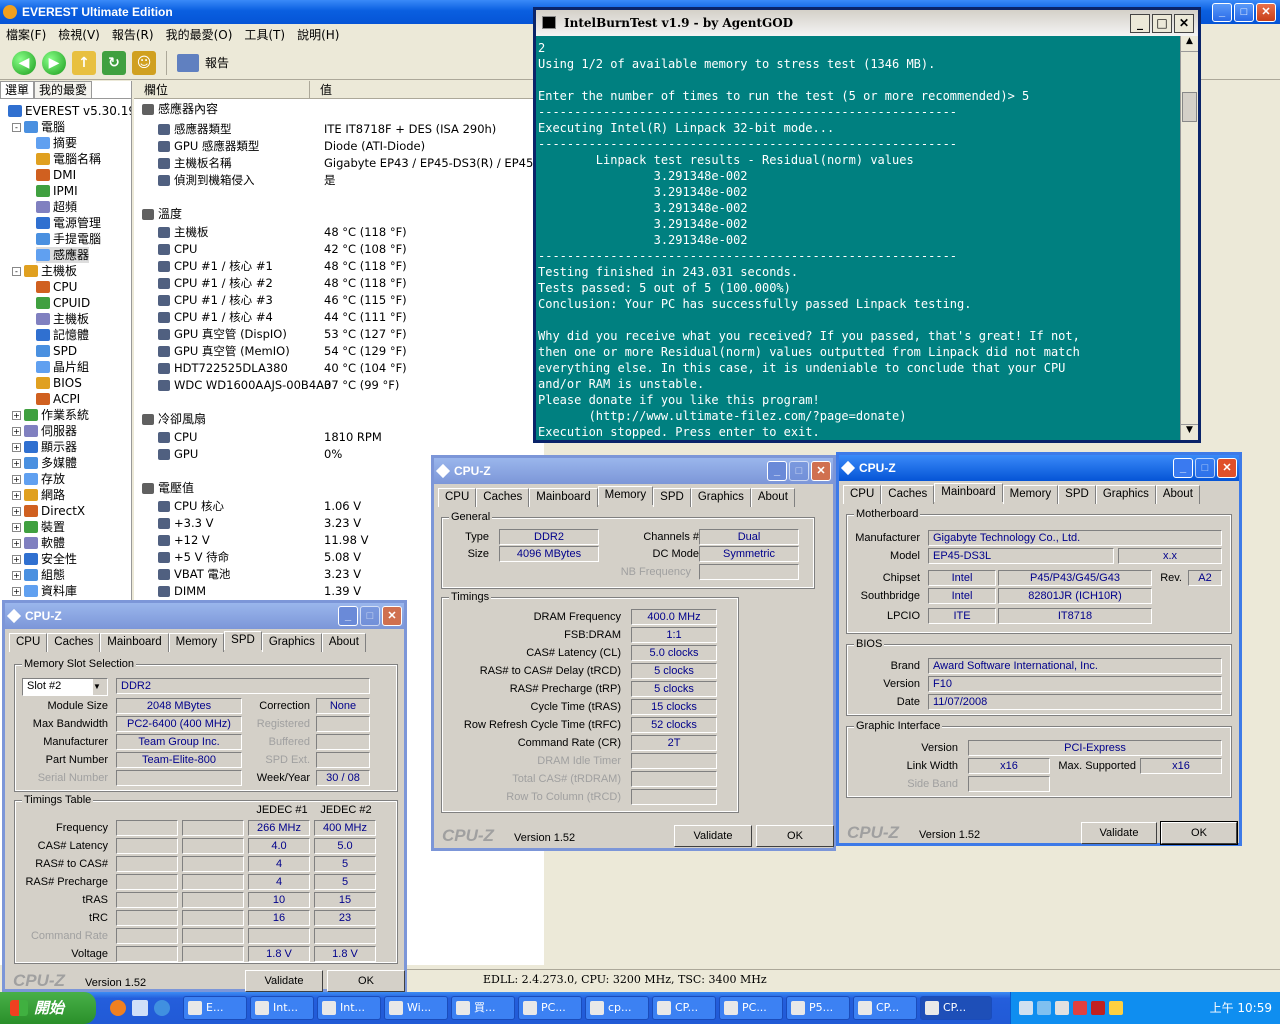 The height and width of the screenshot is (1024, 1280). I want to click on tree-item: SPD, so click(56, 351).